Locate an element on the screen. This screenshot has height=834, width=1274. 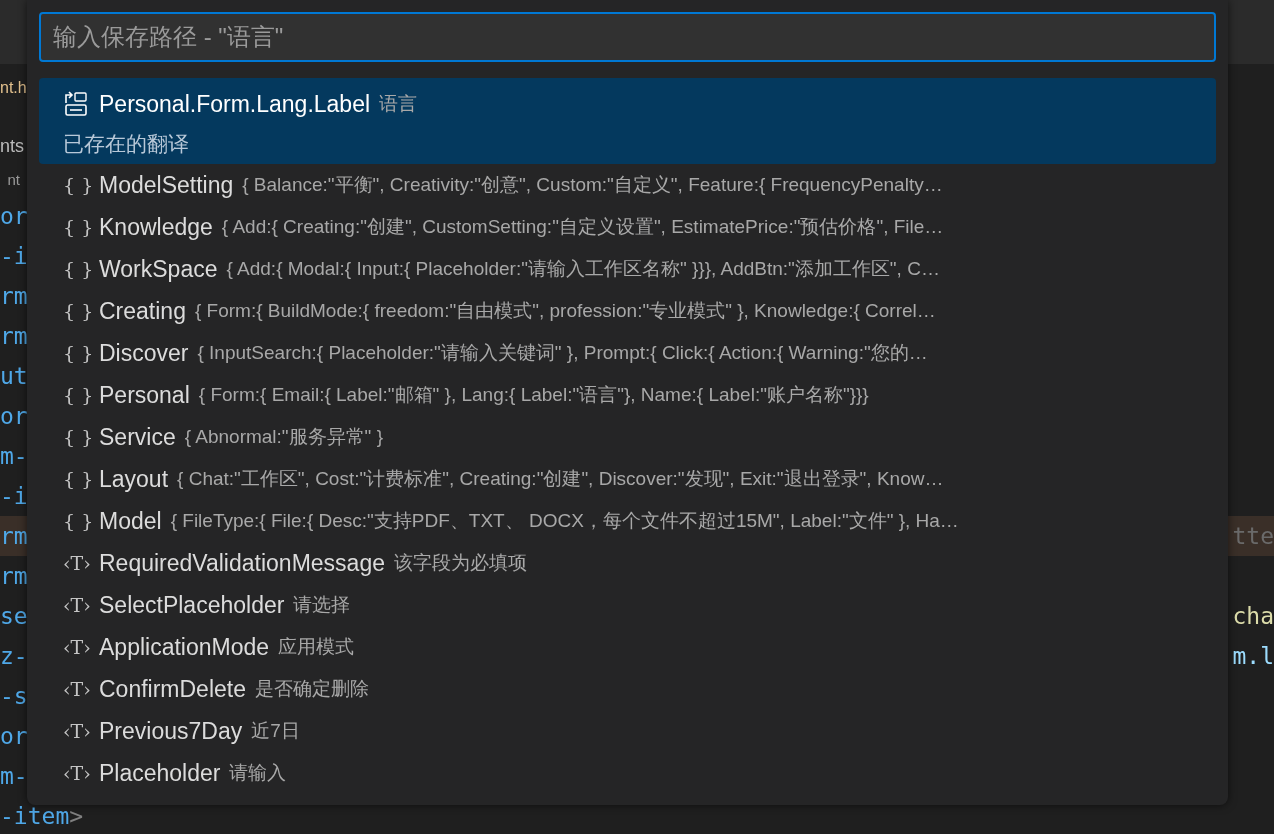
code-text: cha is located at coordinates (1253, 616).